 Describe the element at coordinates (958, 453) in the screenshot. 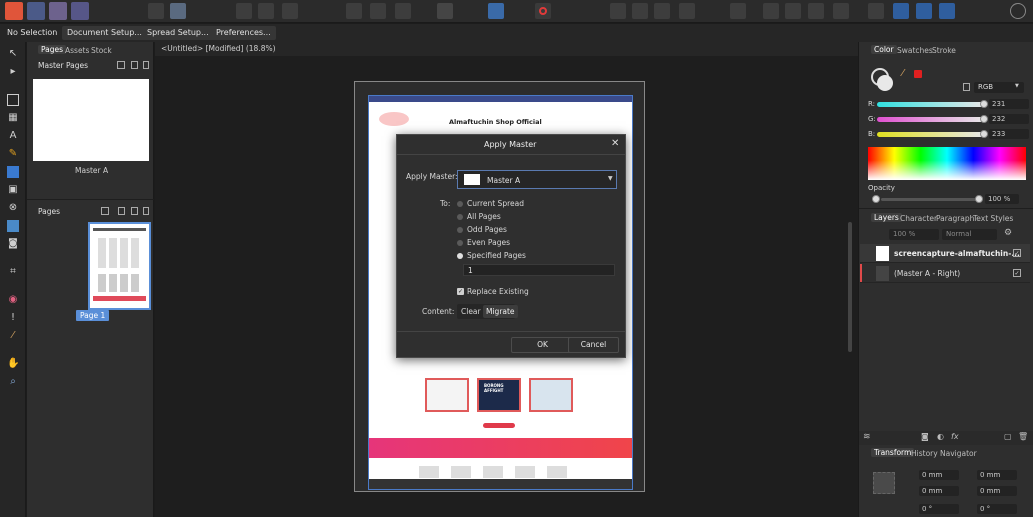

I see `tab-navigator: Navigator` at that location.